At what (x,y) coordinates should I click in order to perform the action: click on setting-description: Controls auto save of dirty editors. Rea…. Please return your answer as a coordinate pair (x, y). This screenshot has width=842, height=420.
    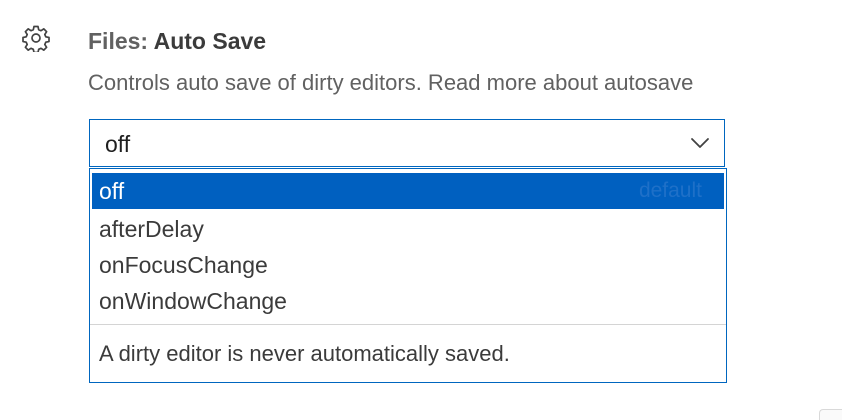
    Looking at the image, I should click on (390, 83).